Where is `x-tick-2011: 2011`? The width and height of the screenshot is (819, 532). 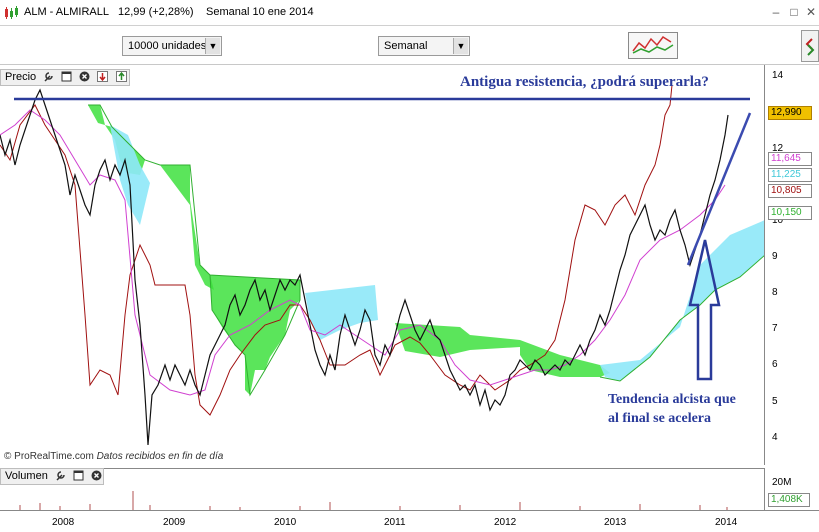
x-tick-2011: 2011 is located at coordinates (395, 522).